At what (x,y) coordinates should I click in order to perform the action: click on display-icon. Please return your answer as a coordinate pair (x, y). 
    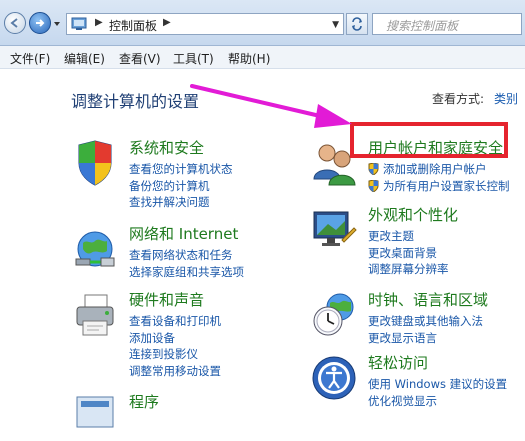
    Looking at the image, I should click on (335, 228).